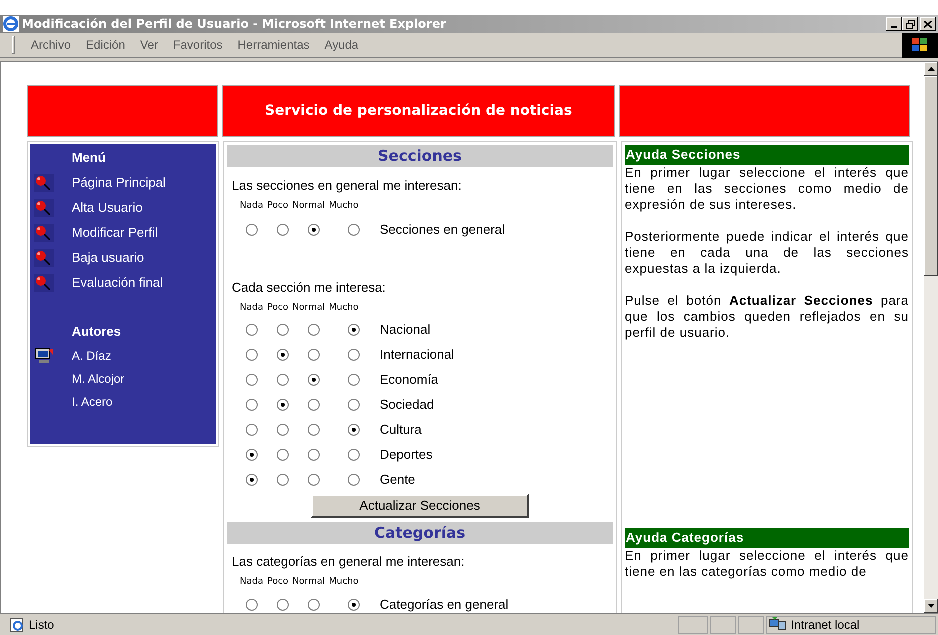  I want to click on option-label: Gente, so click(398, 479).